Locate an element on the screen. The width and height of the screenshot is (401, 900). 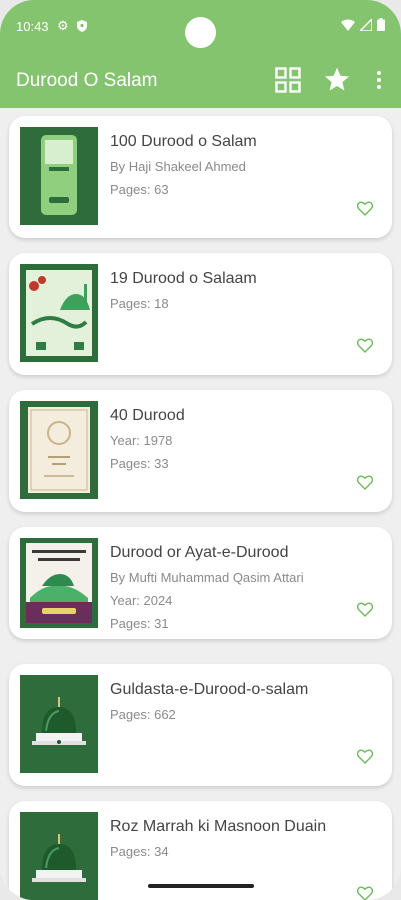
book-title: 40 Durood is located at coordinates (147, 415).